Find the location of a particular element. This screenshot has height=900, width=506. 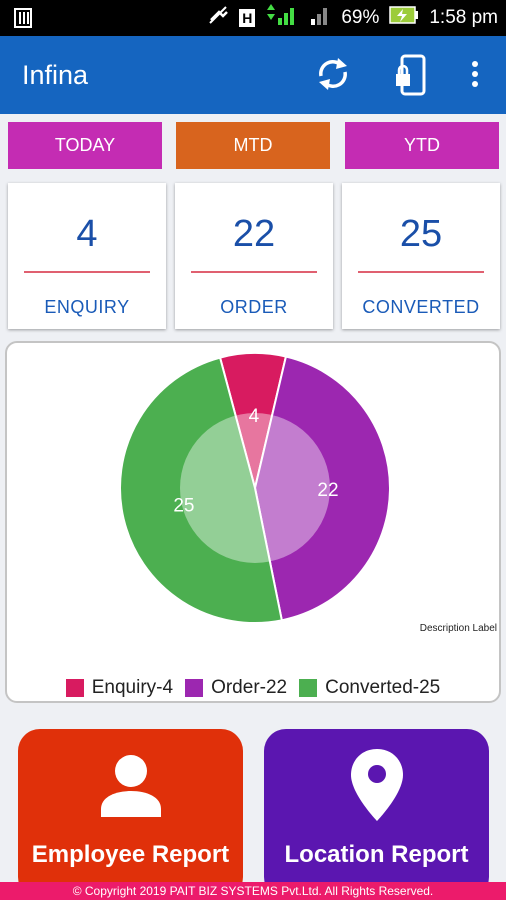

legend-item-enquiry: Enquiry-4 is located at coordinates (119, 688).